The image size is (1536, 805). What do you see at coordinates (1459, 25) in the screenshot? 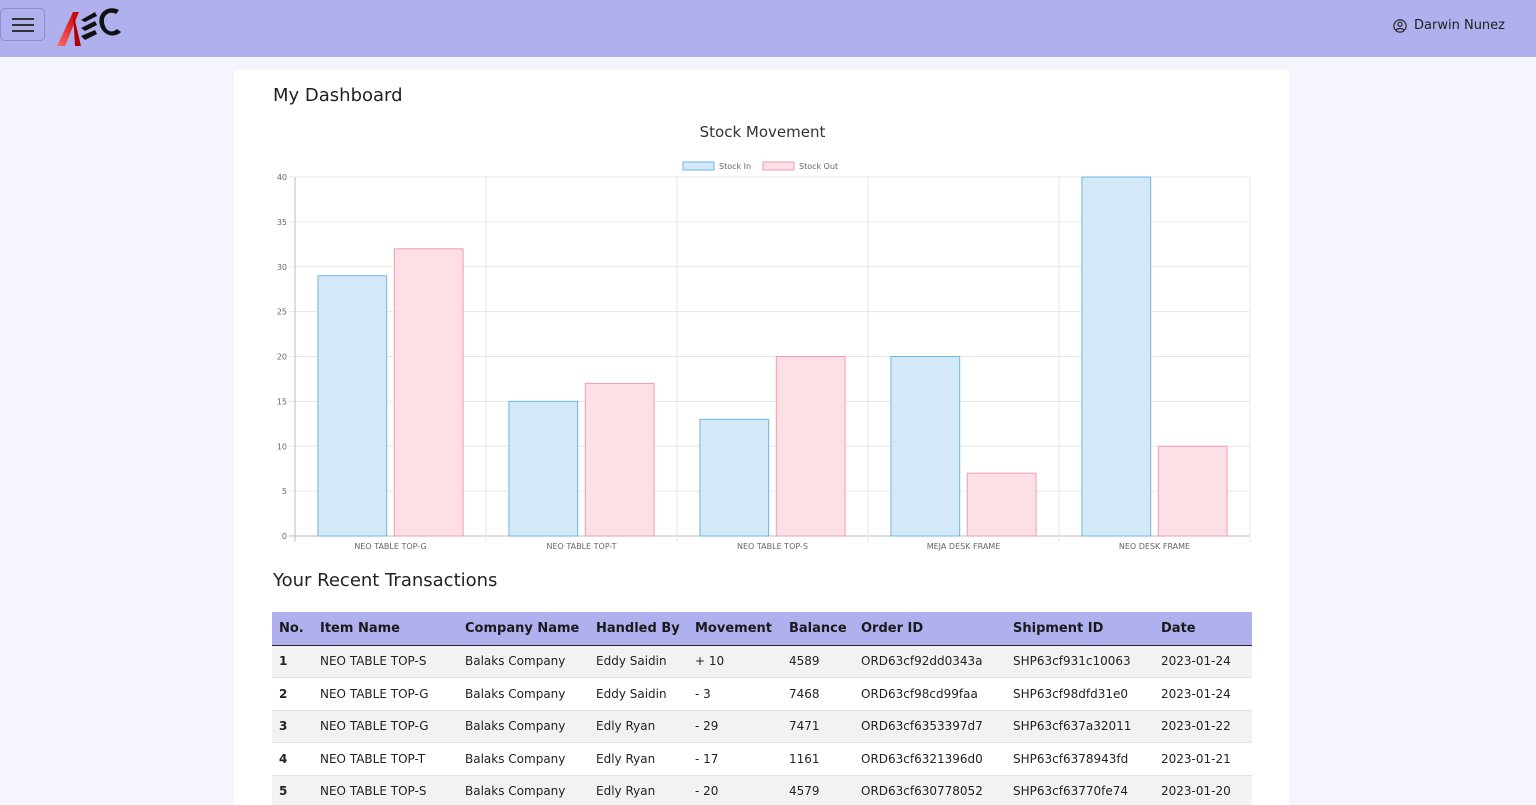
I see `user-name: Darwin Nunez` at bounding box center [1459, 25].